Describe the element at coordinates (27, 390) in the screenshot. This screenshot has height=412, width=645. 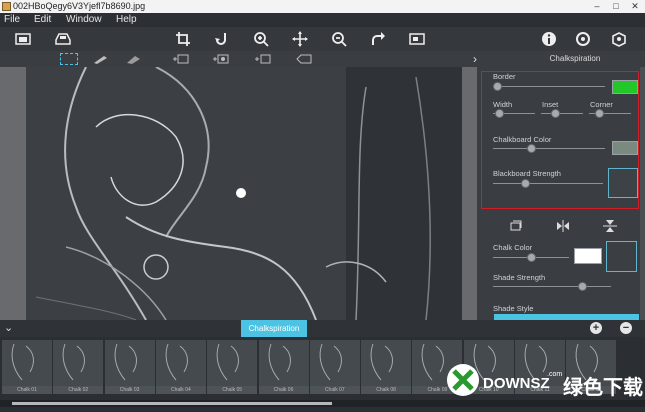
I see `preset-thumbnail-label: Chalk 01` at that location.